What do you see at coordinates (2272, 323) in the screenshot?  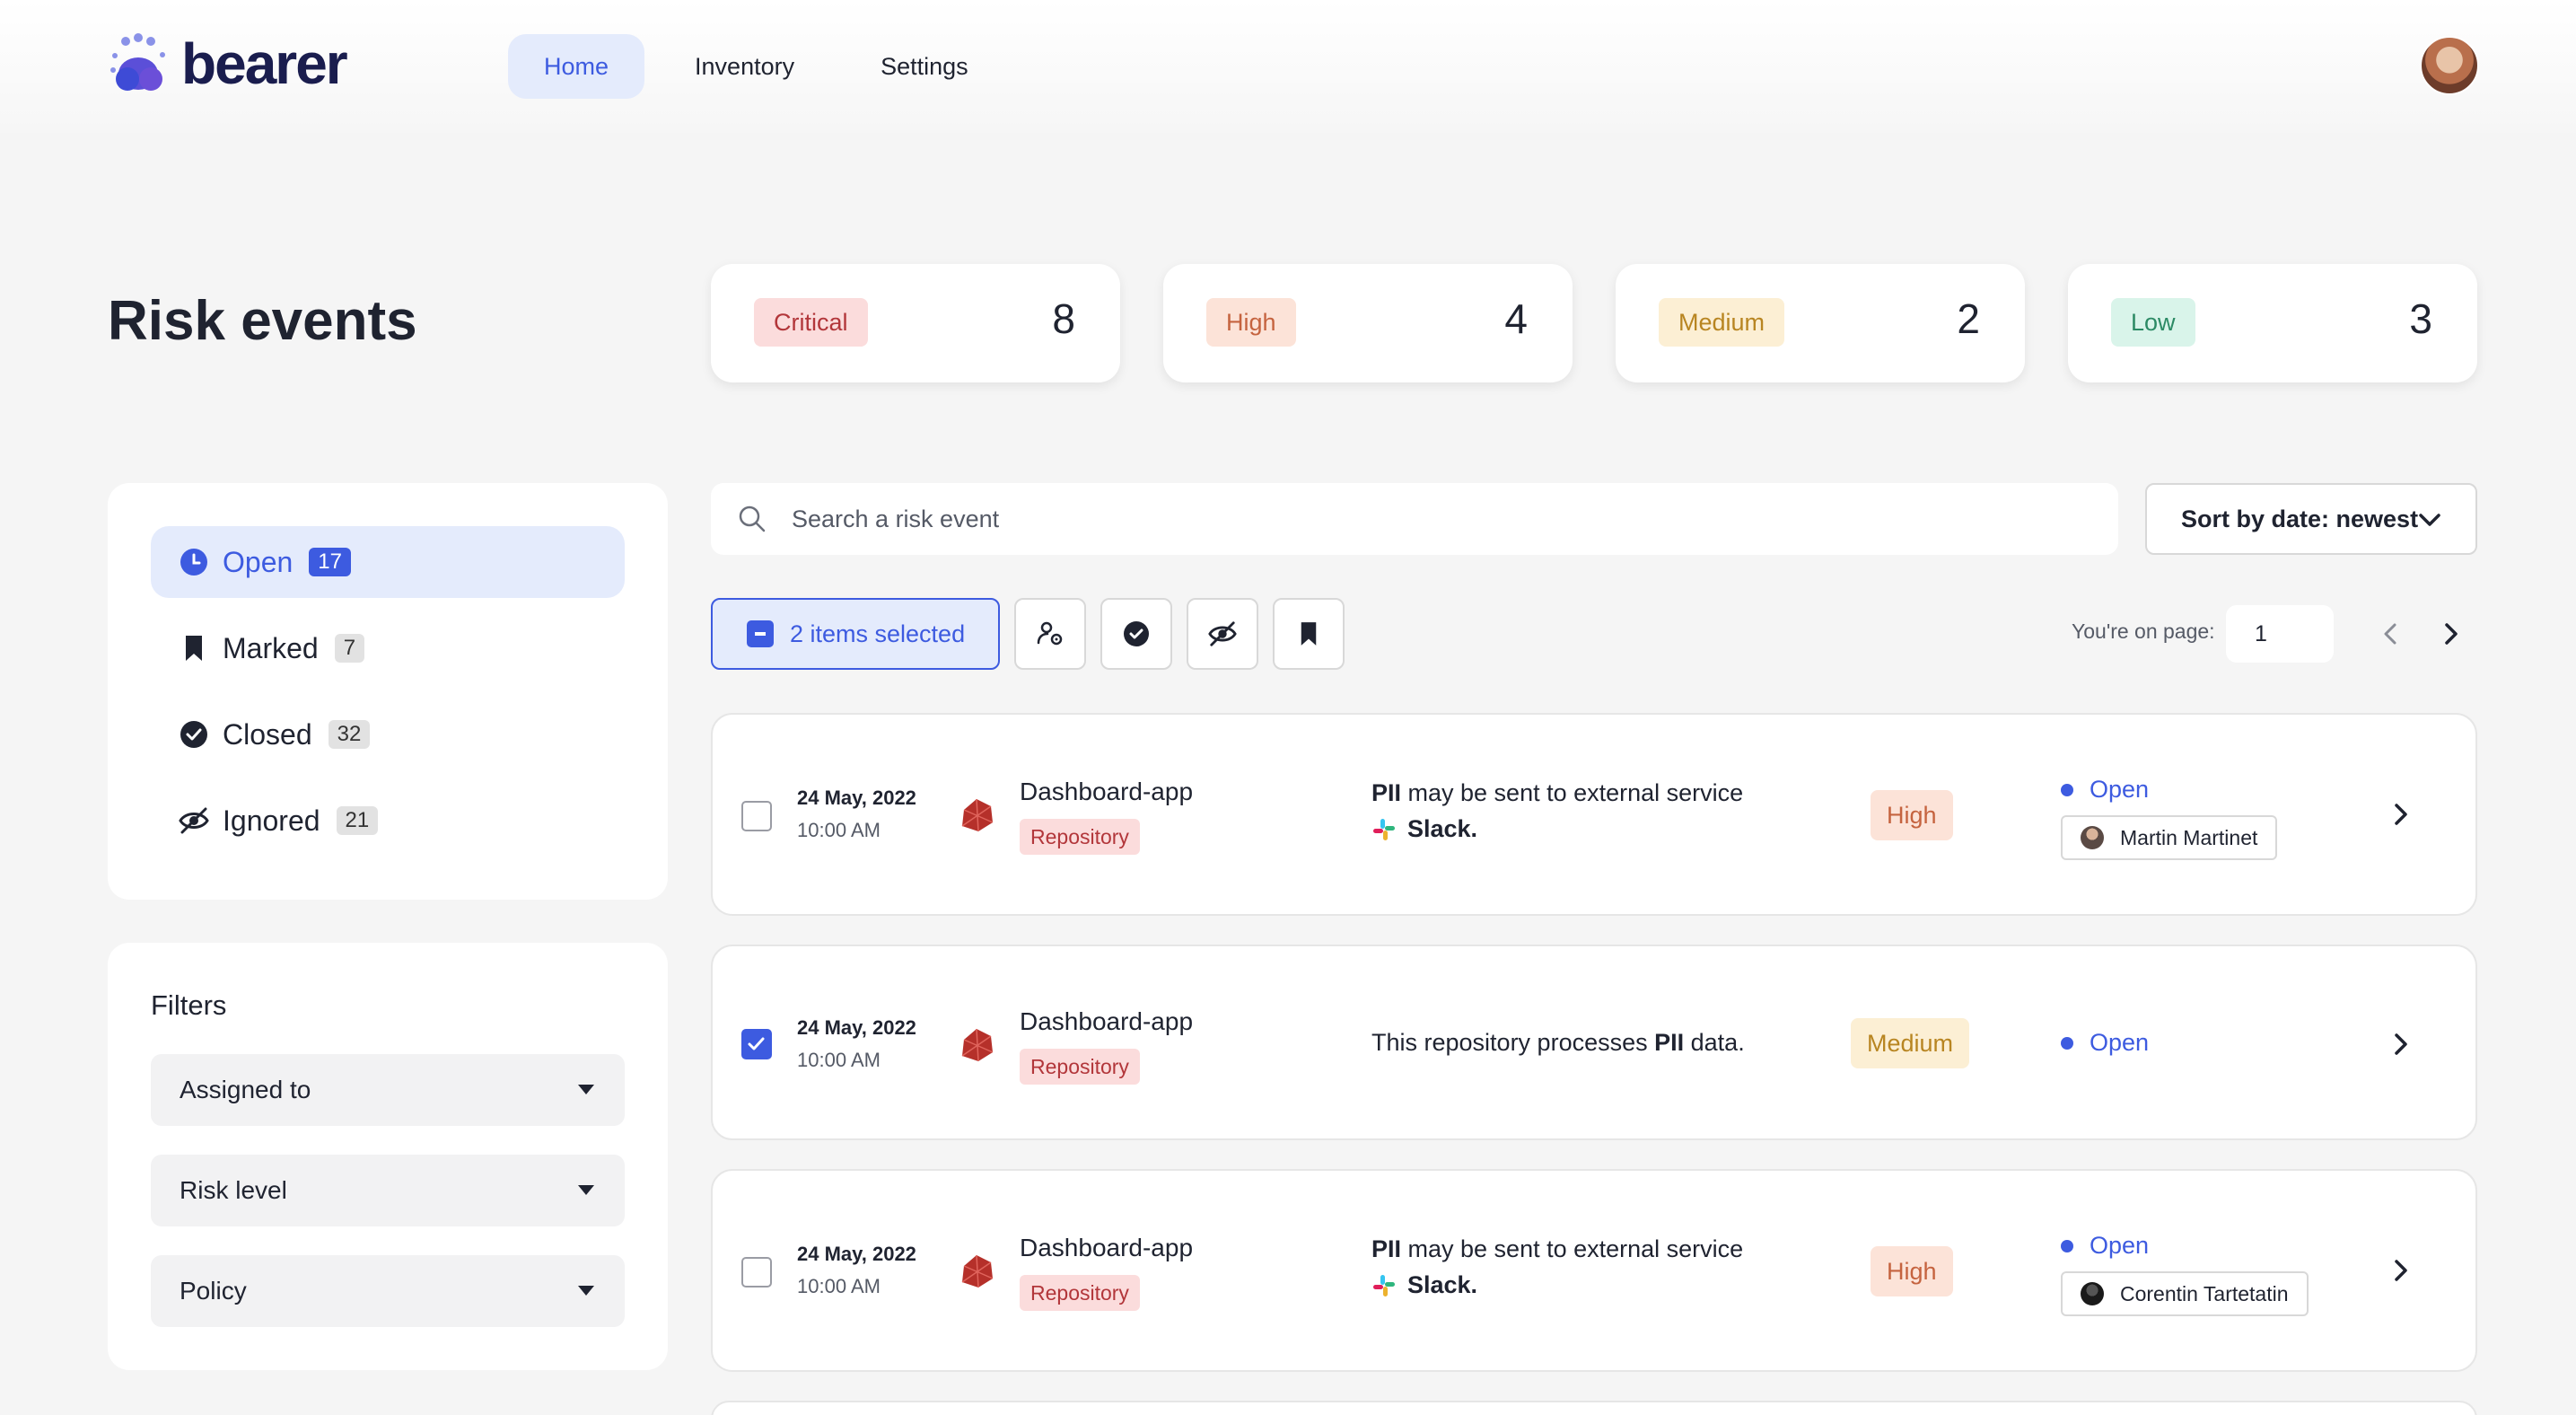 I see `summary-card-low: Low 3` at bounding box center [2272, 323].